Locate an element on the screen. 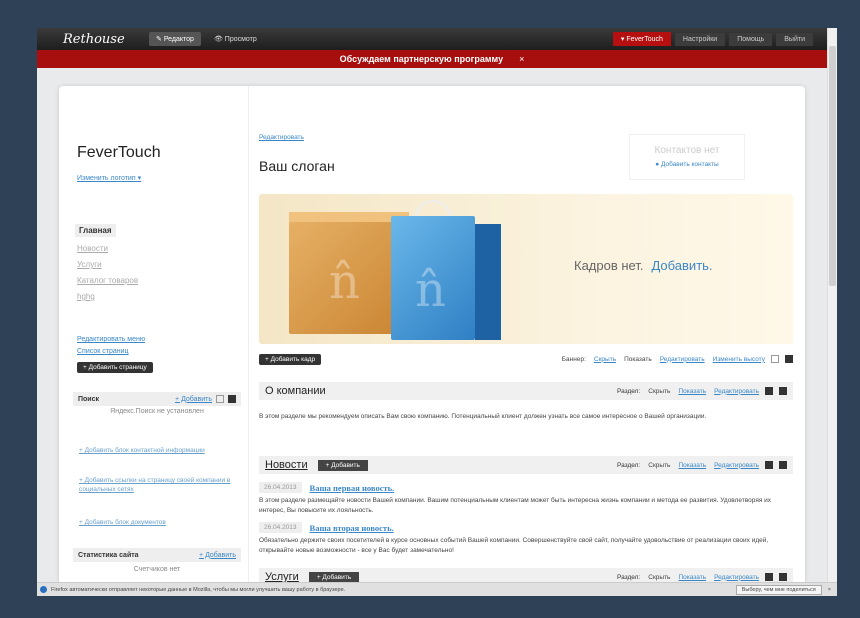 The height and width of the screenshot is (618, 860). news-title-link: Ваша вторая новость. is located at coordinates (352, 528).